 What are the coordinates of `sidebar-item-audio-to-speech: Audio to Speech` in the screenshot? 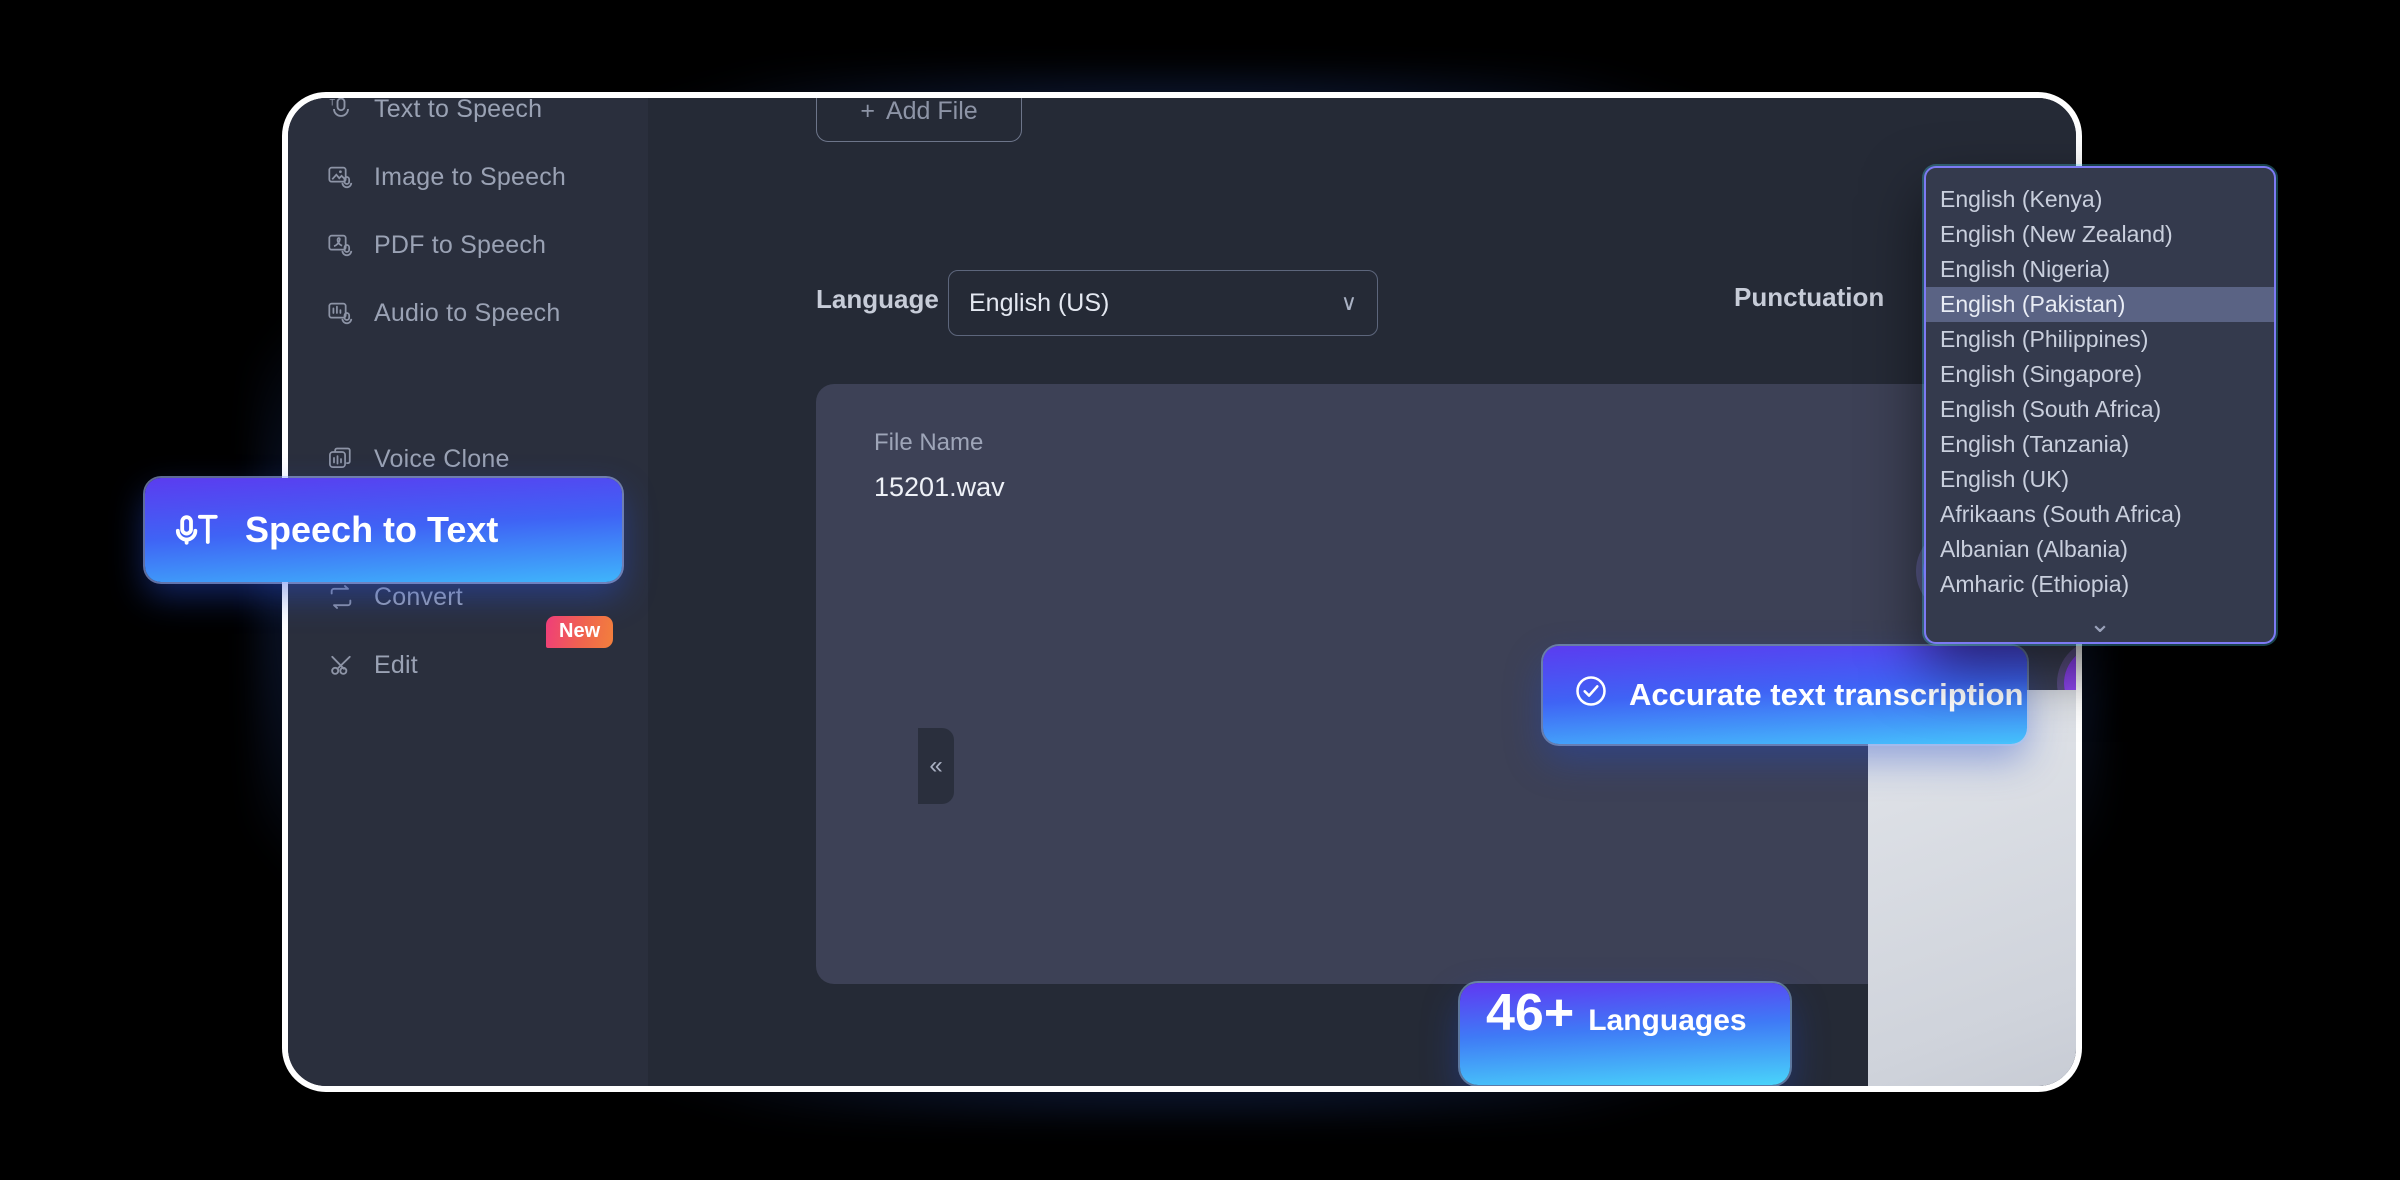 It's located at (443, 313).